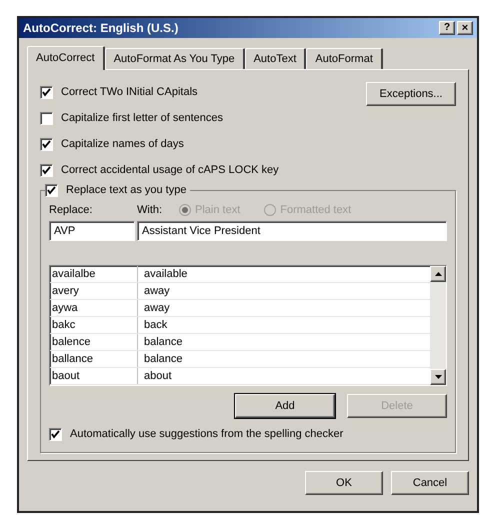  What do you see at coordinates (438, 325) in the screenshot?
I see `scrollbar` at bounding box center [438, 325].